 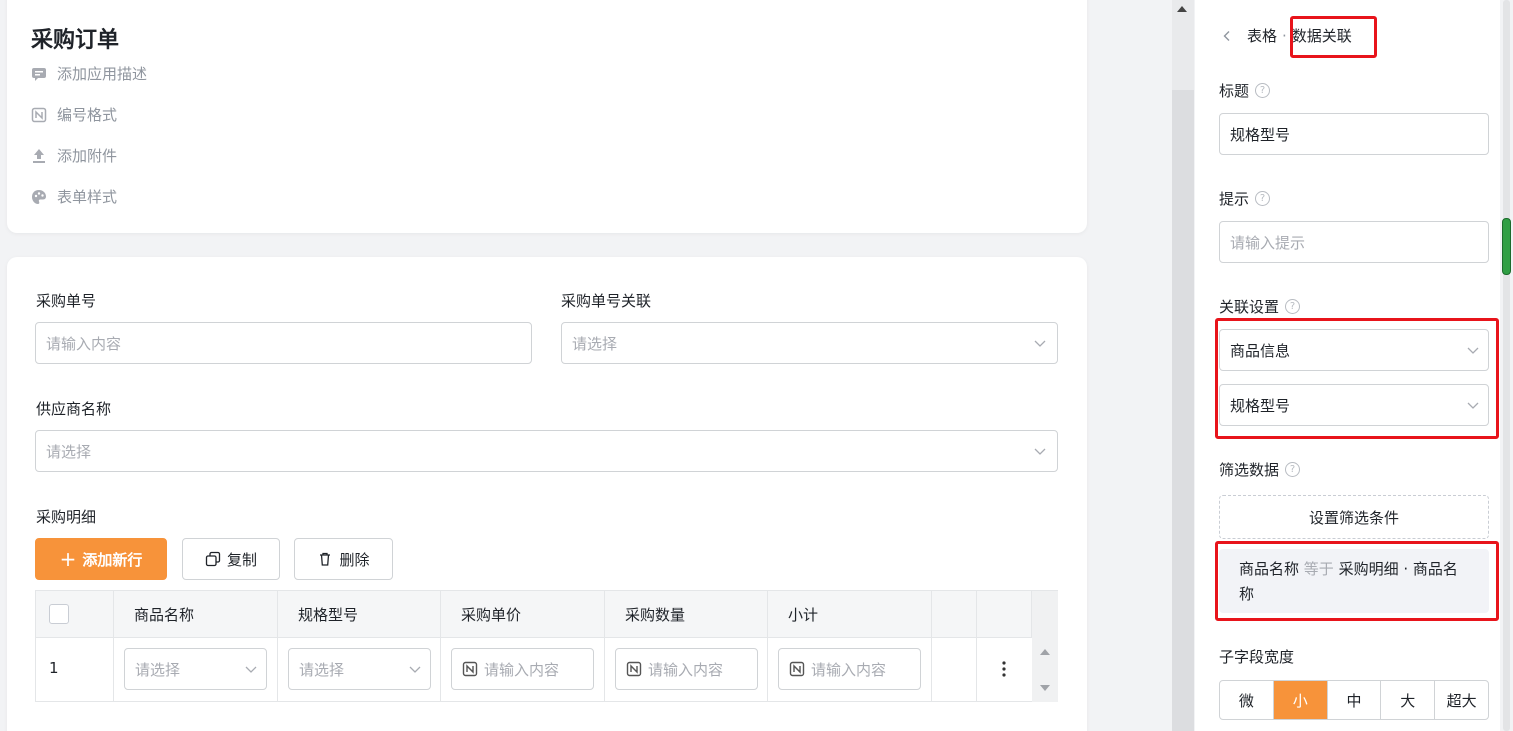 I want to click on detail-label: 采购明细, so click(x=66, y=517).